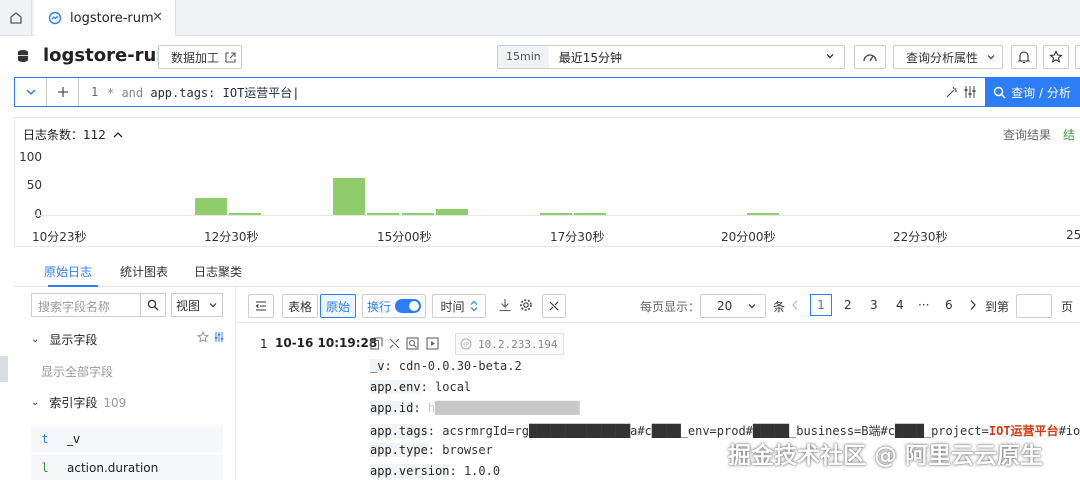 This screenshot has width=1080, height=480. I want to click on x-tick-label: 22分30秒, so click(920, 237).